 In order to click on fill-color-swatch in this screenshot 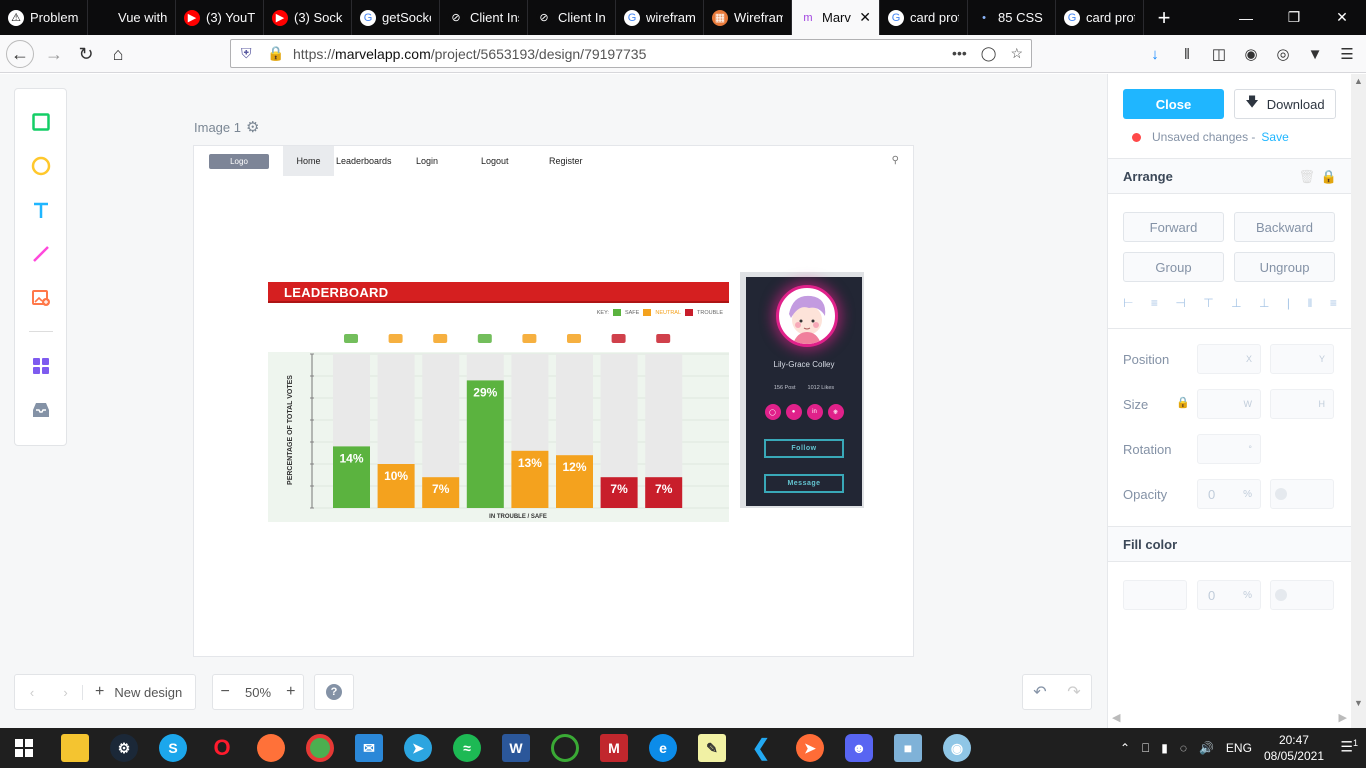, I will do `click(1155, 595)`.